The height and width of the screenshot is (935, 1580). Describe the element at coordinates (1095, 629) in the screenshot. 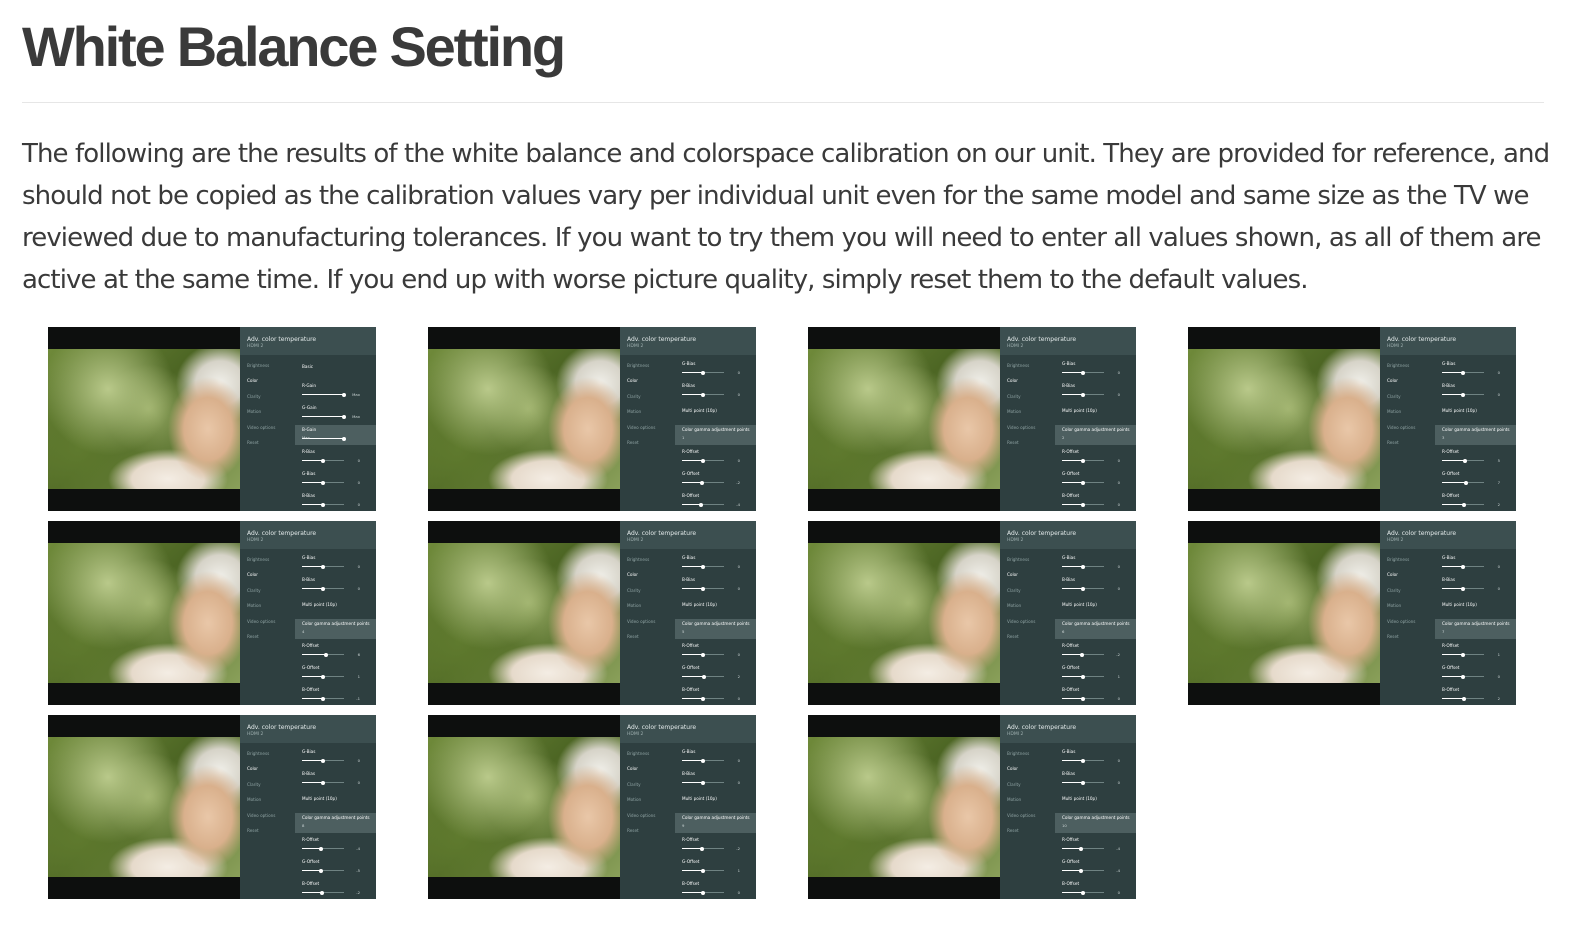

I see `setting-row: Color gamma adjustment points 6` at that location.